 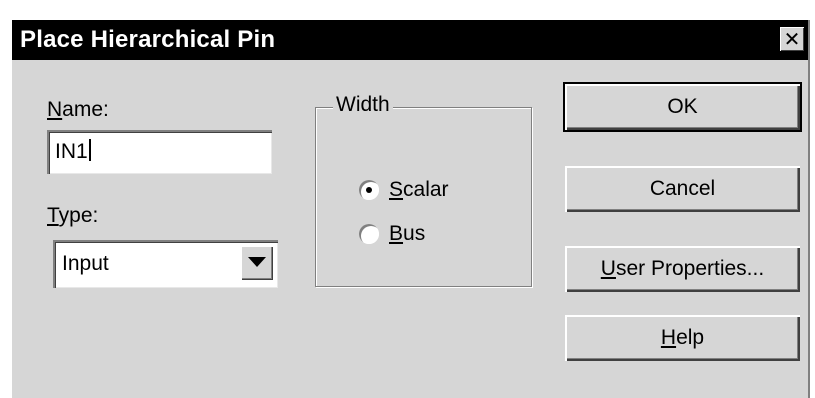 I want to click on width-groupbox: Width Scalar Bus, so click(x=423, y=190).